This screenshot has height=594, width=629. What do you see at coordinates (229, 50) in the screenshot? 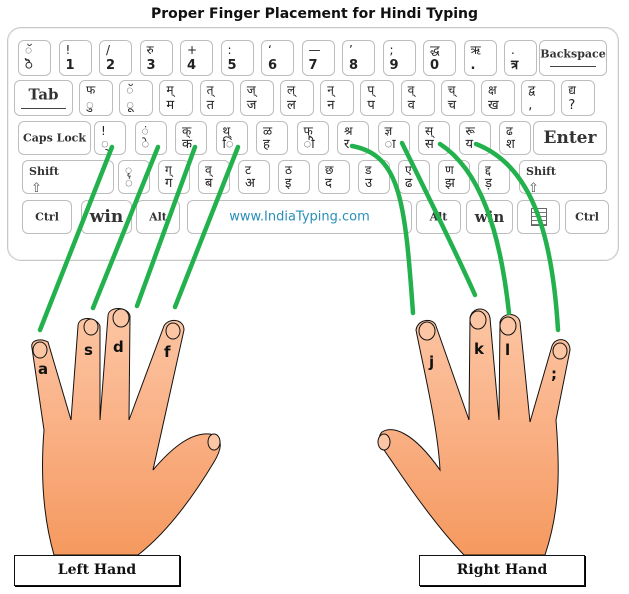
I see `key-shift-char: :` at bounding box center [229, 50].